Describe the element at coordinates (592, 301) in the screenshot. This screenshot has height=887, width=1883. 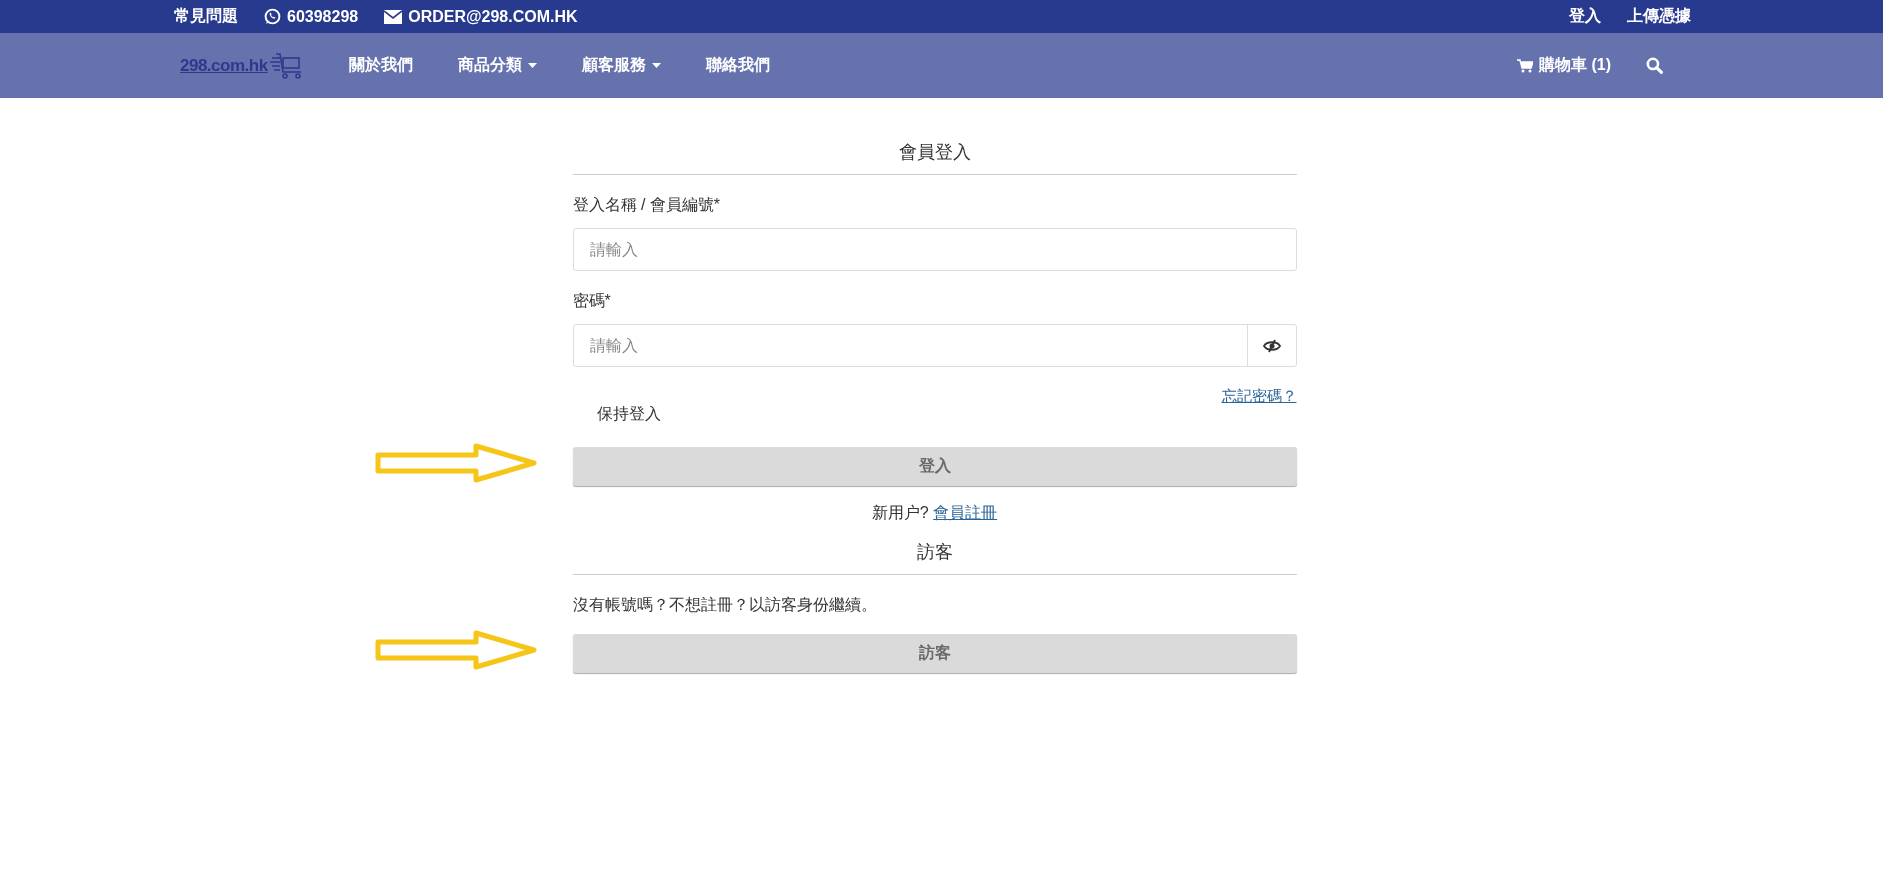
I see `field-label: 密碼*` at that location.